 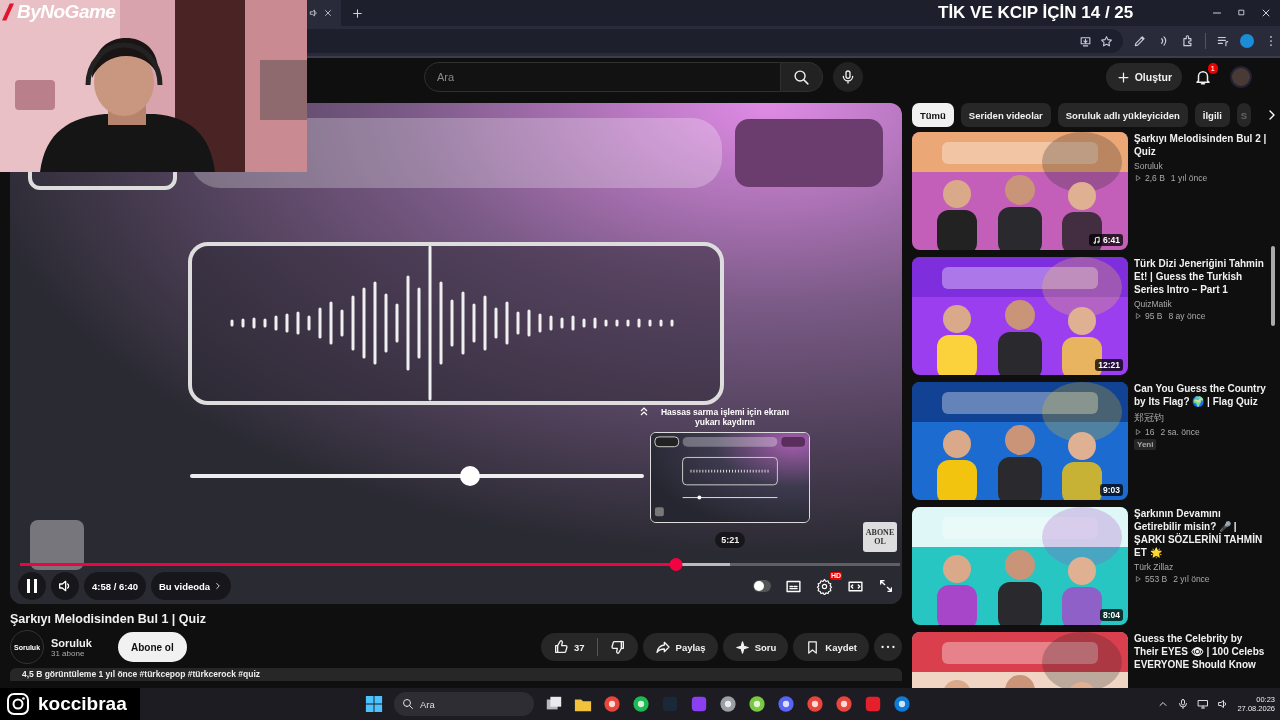 What do you see at coordinates (1085, 41) in the screenshot?
I see `install-icon` at bounding box center [1085, 41].